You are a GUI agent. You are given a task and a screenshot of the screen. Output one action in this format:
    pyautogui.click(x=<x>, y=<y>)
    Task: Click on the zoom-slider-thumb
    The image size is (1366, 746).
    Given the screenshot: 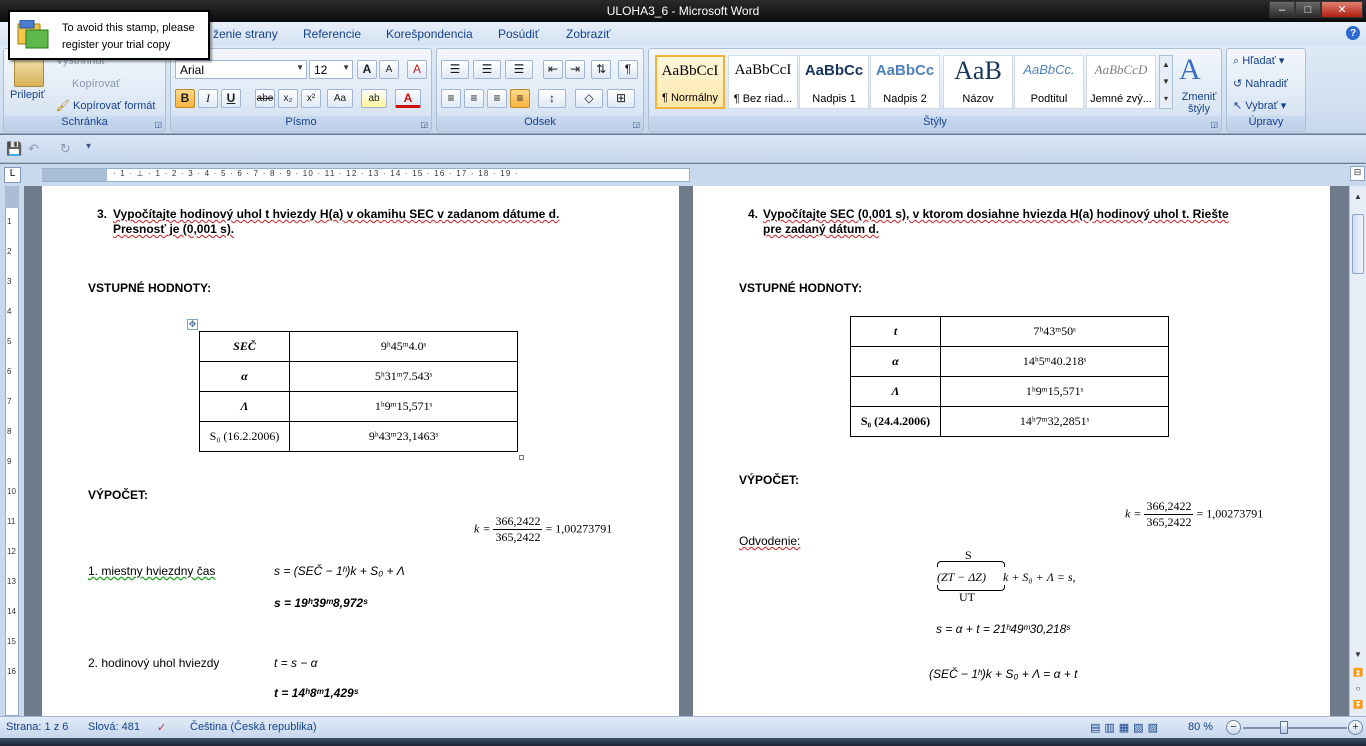 What is the action you would take?
    pyautogui.click(x=1284, y=727)
    